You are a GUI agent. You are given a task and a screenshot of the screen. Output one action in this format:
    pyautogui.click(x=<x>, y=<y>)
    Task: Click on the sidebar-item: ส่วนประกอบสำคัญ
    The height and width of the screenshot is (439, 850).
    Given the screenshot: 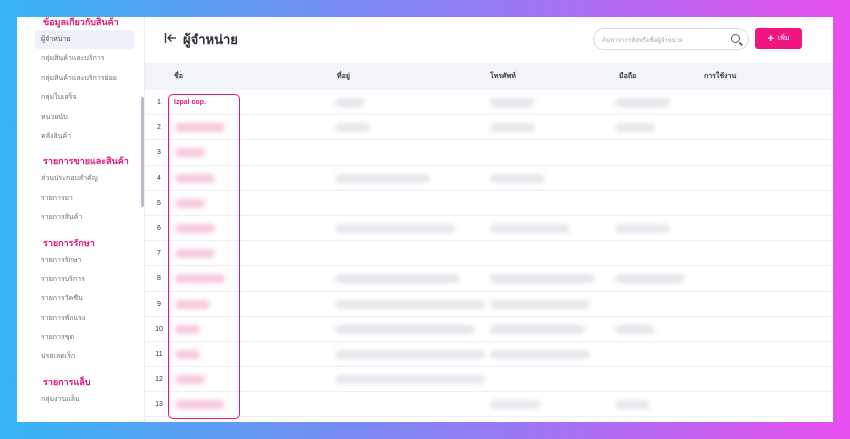 What is the action you would take?
    pyautogui.click(x=80, y=178)
    